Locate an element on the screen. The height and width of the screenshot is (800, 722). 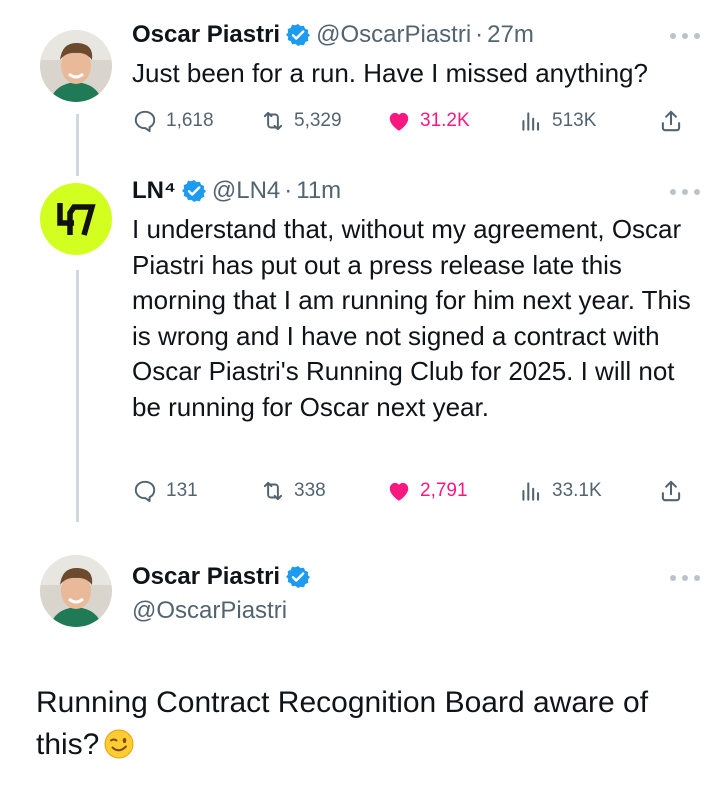
repost-button: 5,329 is located at coordinates (301, 121).